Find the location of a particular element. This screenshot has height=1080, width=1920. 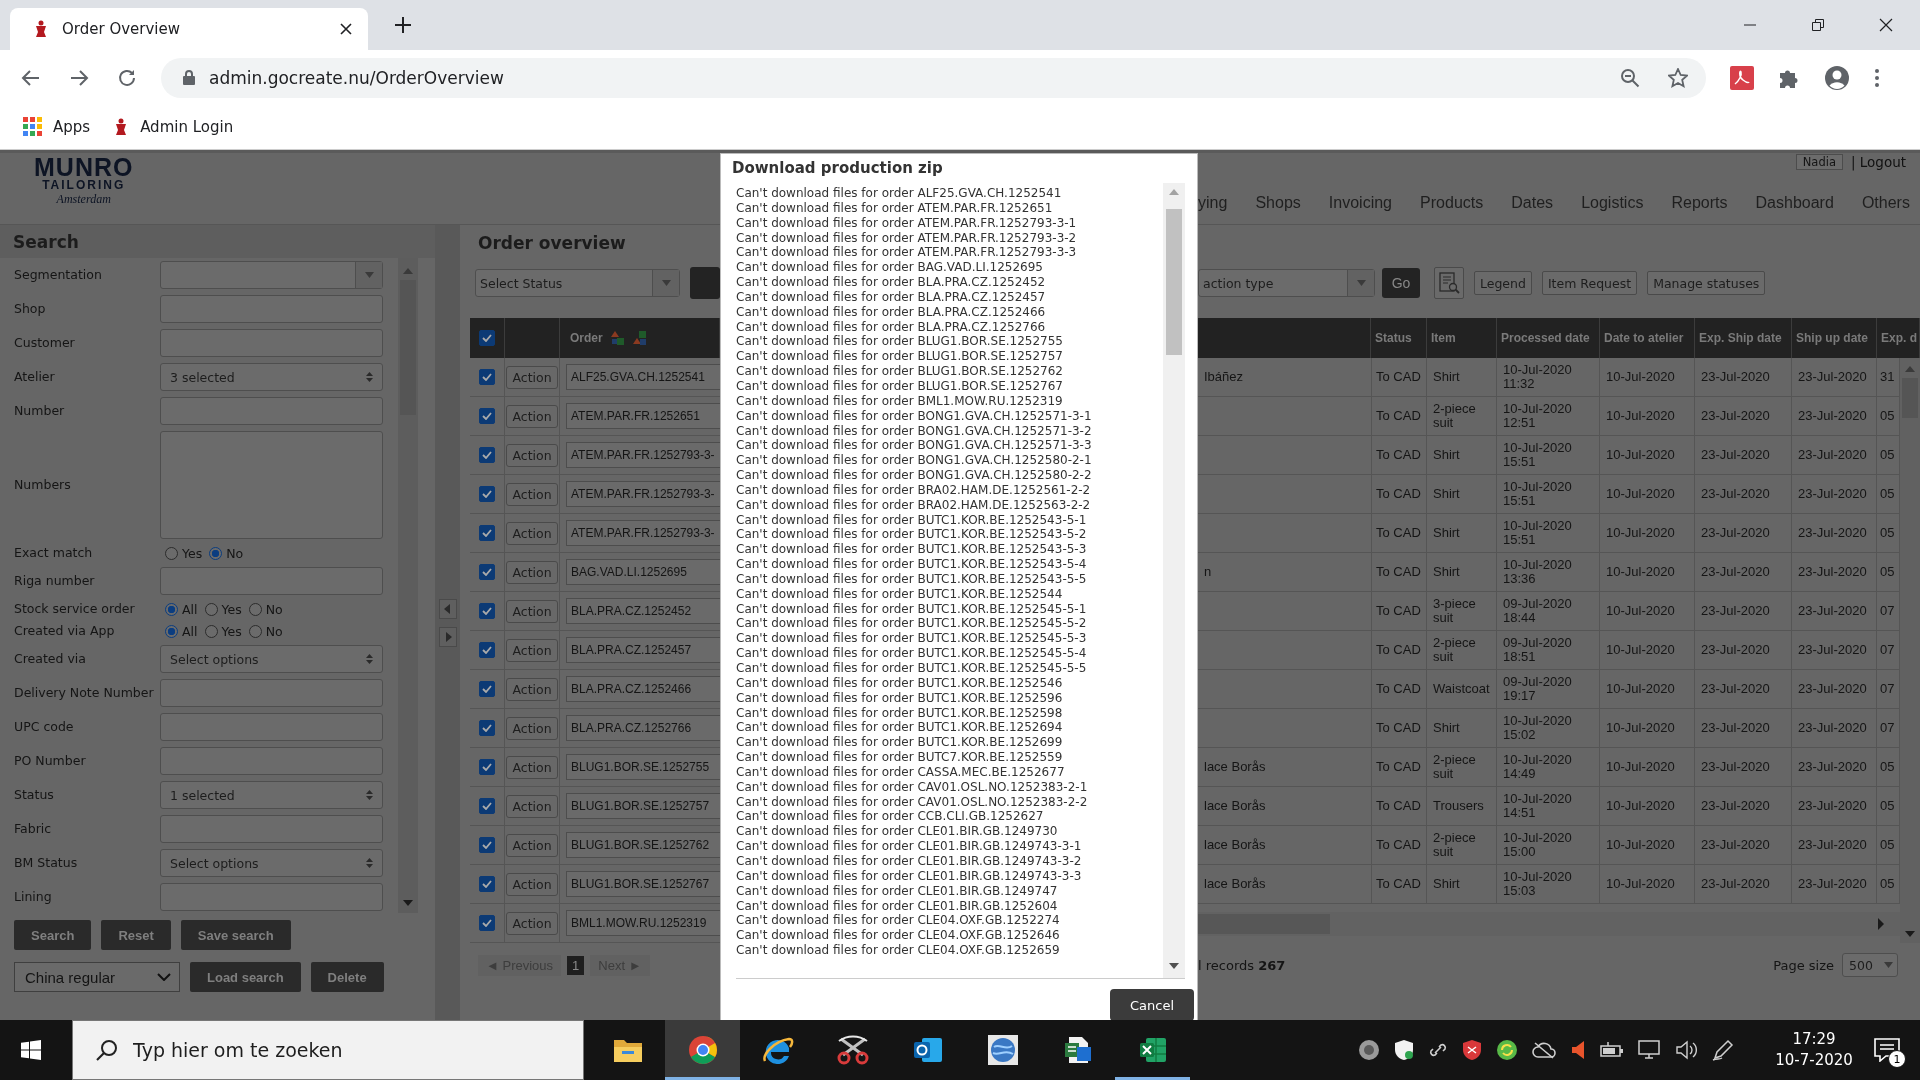

select-field: Select Status is located at coordinates (577, 283).